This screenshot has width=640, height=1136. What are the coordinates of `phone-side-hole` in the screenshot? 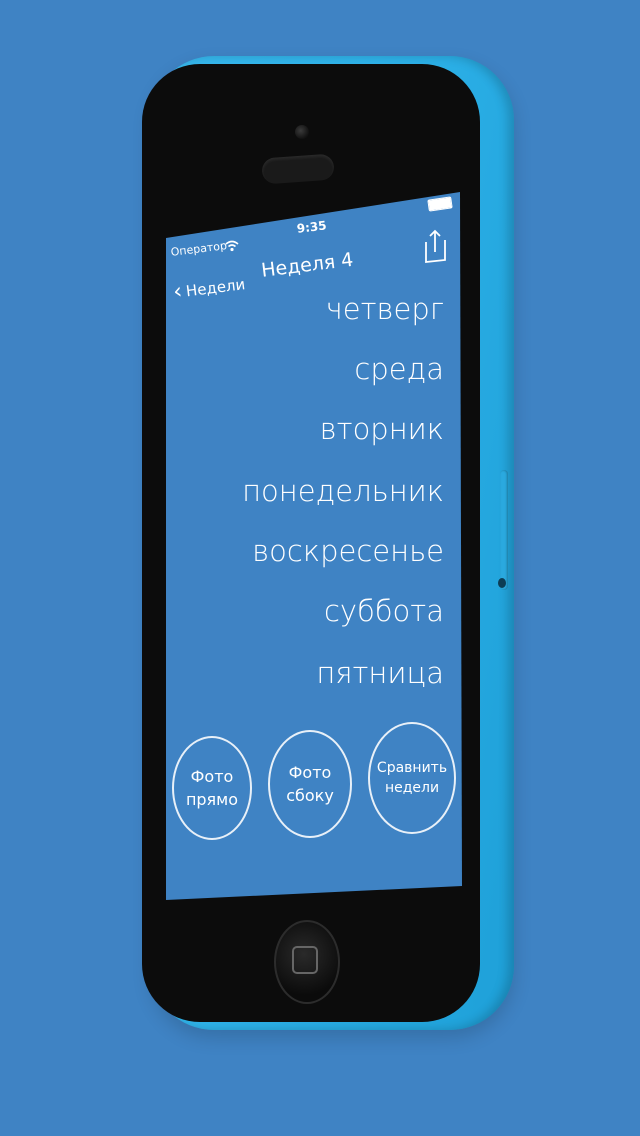 It's located at (502, 583).